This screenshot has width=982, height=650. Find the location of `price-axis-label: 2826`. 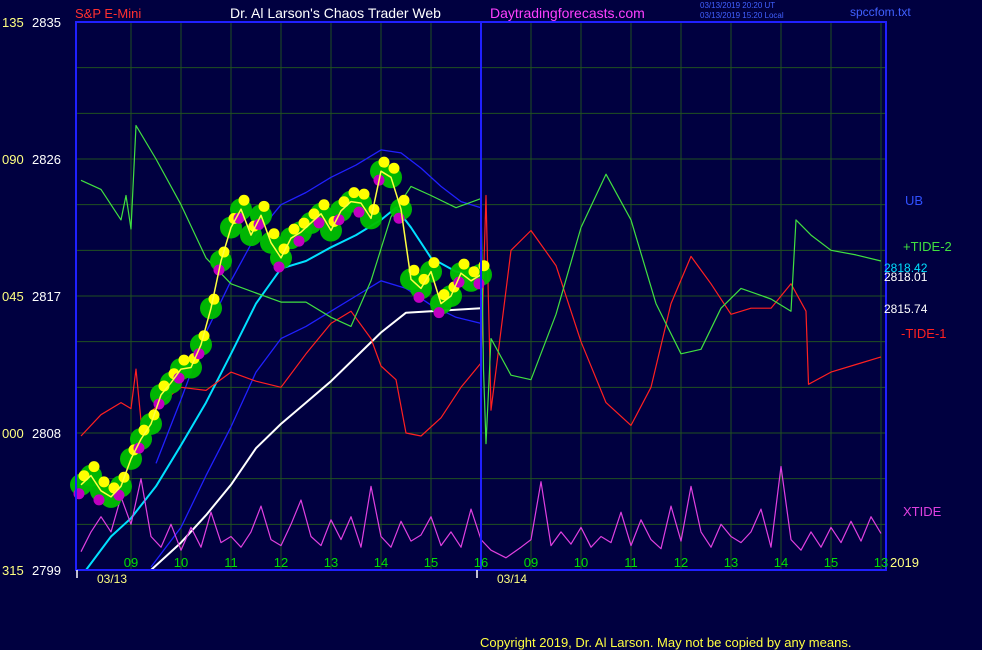

price-axis-label: 2826 is located at coordinates (46, 159).